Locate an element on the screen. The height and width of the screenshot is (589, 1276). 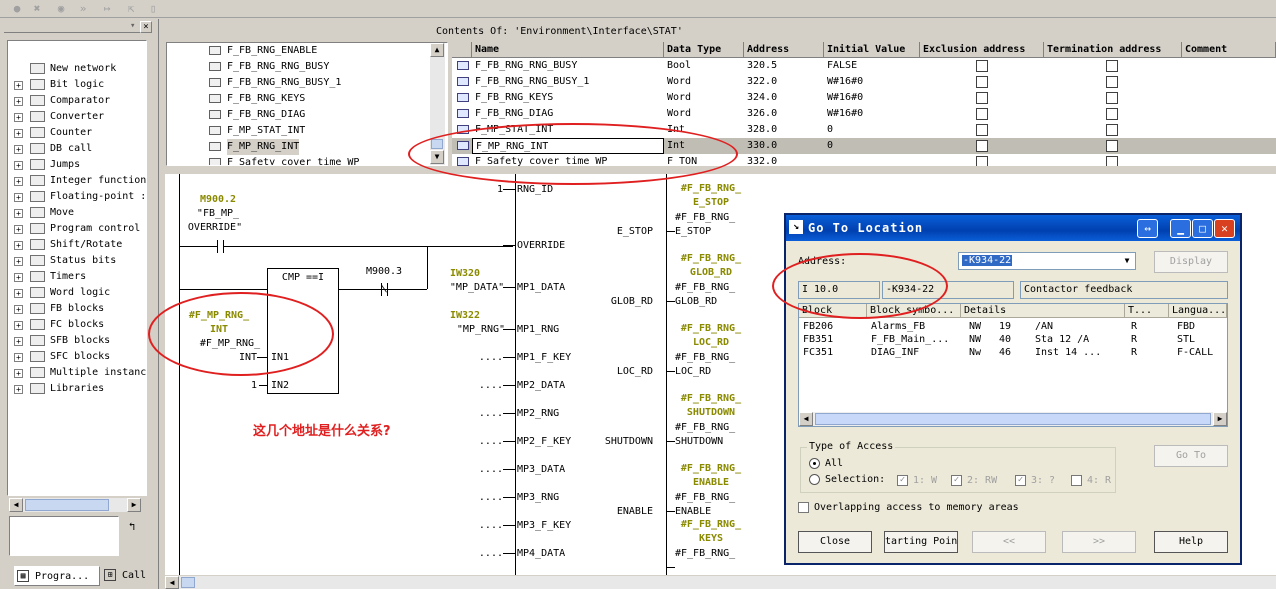
cell-name: F_FB_RNG_KEYS is located at coordinates (568, 98).